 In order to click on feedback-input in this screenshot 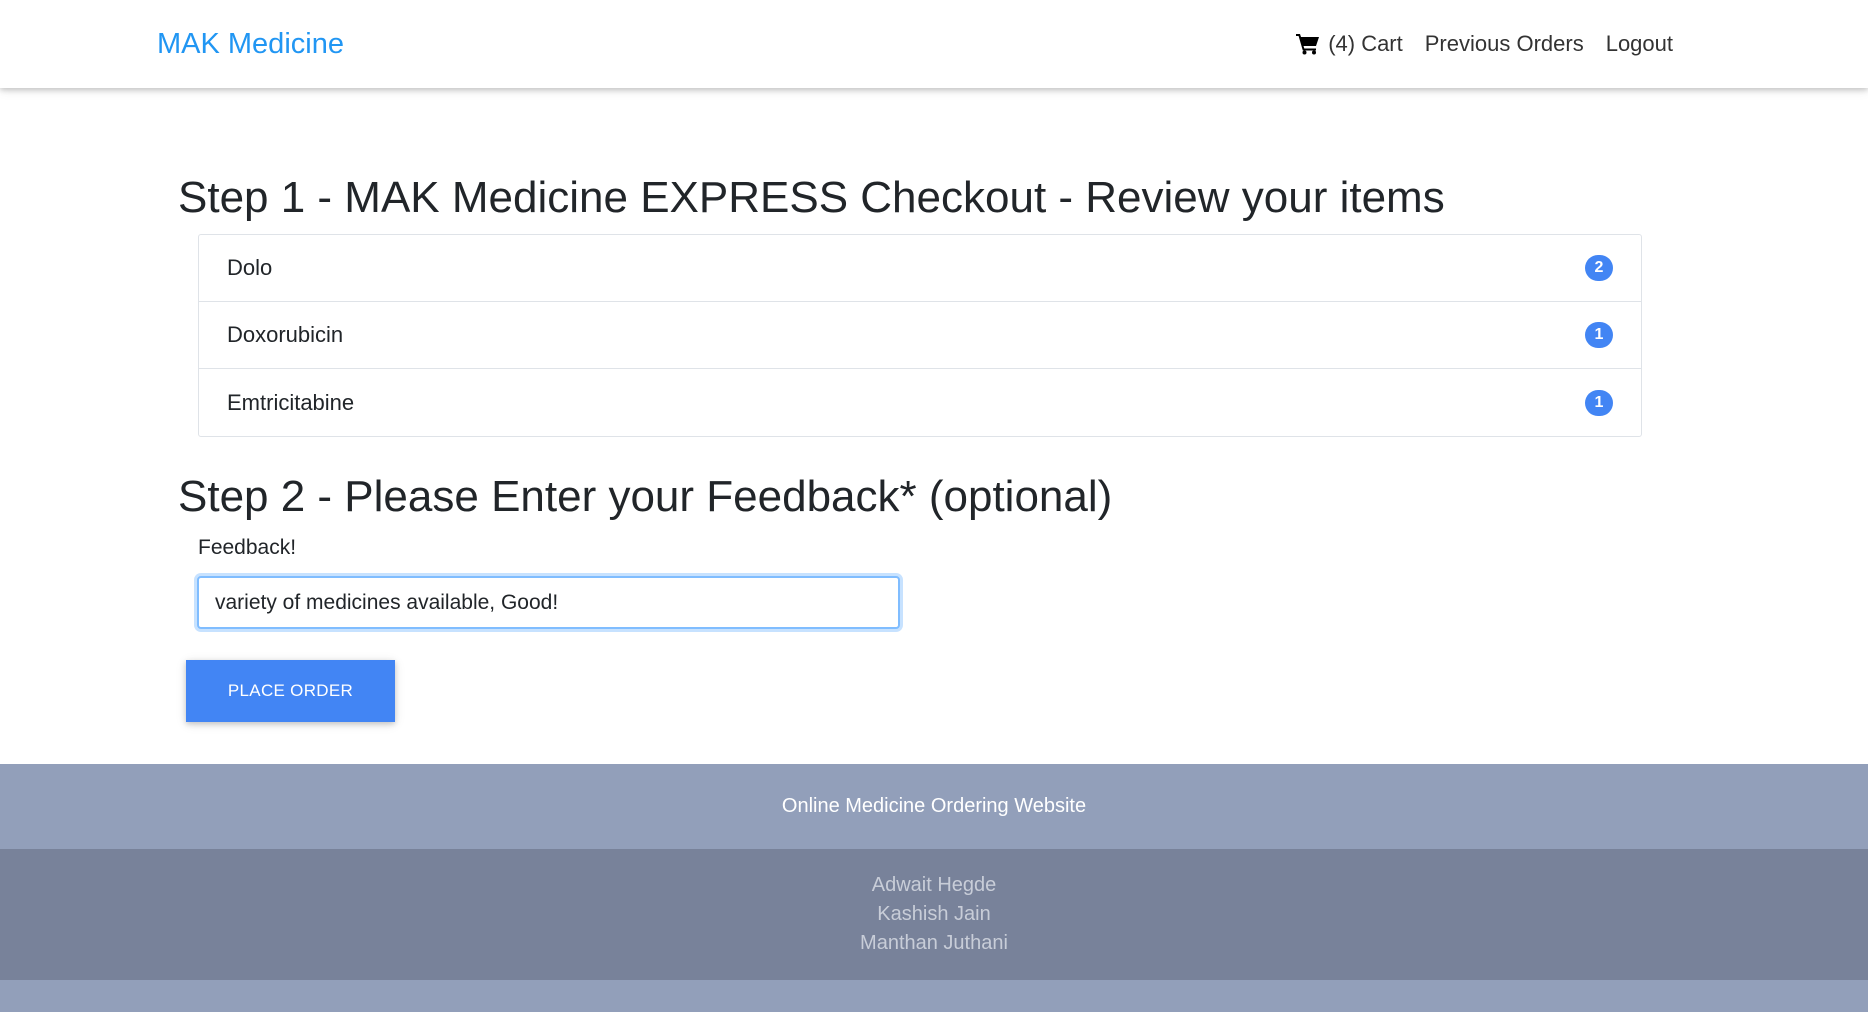, I will do `click(548, 602)`.